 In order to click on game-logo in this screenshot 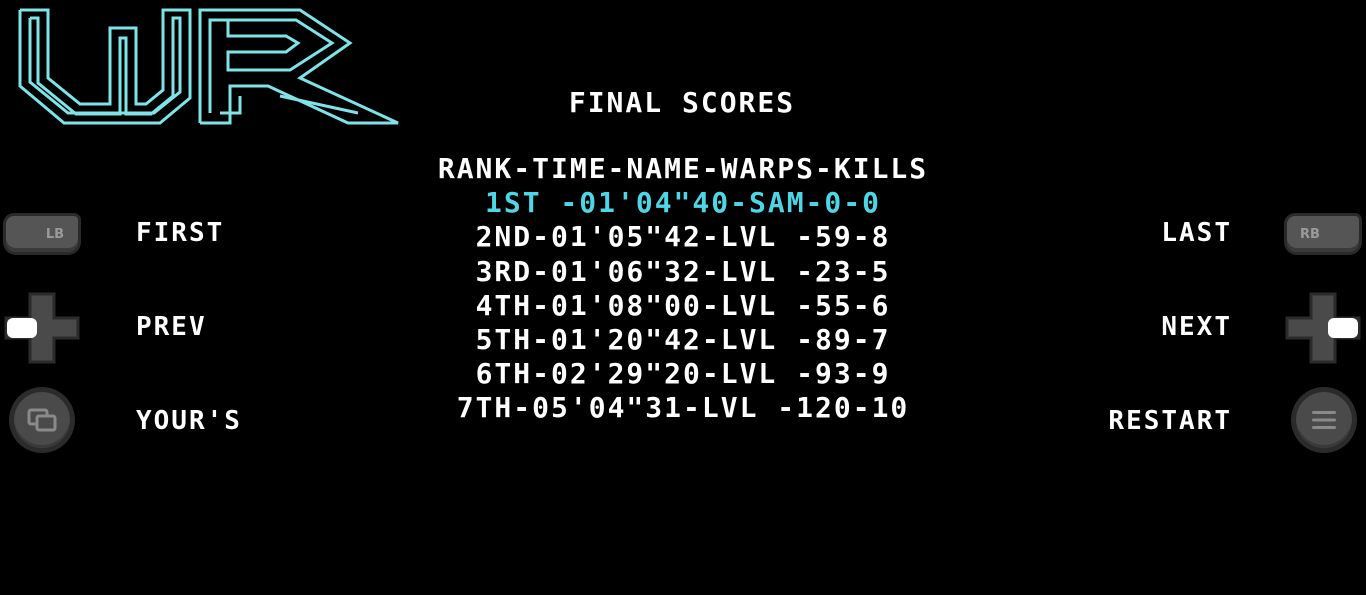, I will do `click(209, 70)`.